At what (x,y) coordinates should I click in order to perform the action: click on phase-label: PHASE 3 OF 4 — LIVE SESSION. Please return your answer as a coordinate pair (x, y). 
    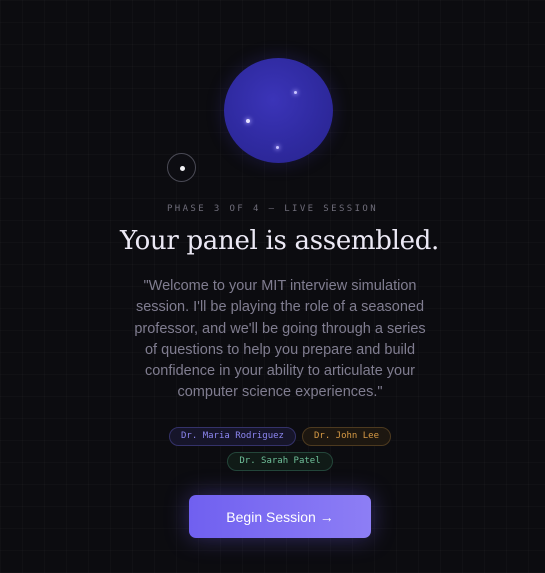
    Looking at the image, I should click on (272, 209).